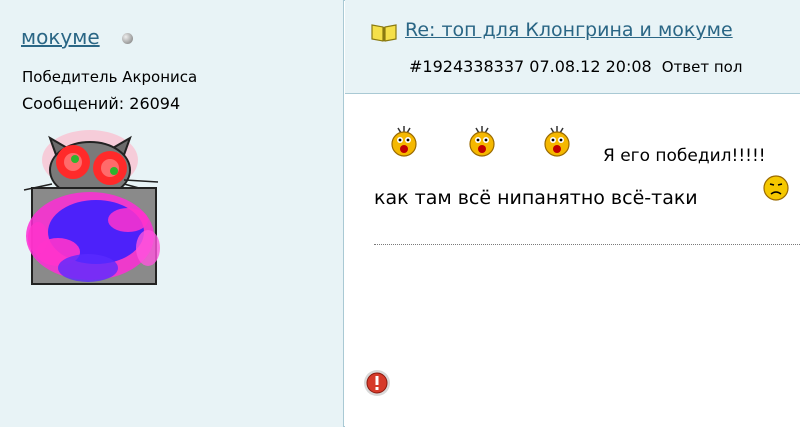  What do you see at coordinates (127, 38) in the screenshot?
I see `offline-status-icon` at bounding box center [127, 38].